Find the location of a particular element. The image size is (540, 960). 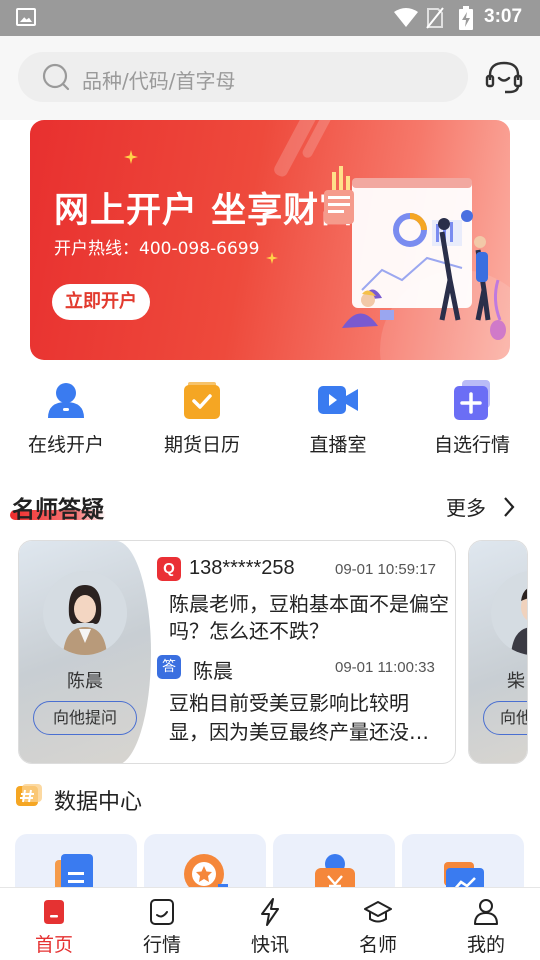

no-sim-icon is located at coordinates (435, 18).